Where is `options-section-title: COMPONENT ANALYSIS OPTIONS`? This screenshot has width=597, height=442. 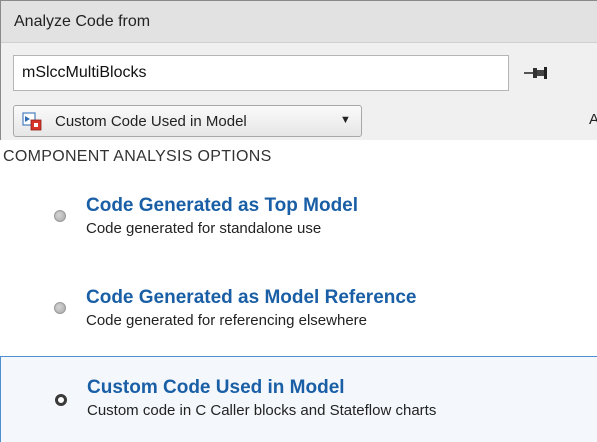
options-section-title: COMPONENT ANALYSIS OPTIONS is located at coordinates (137, 156).